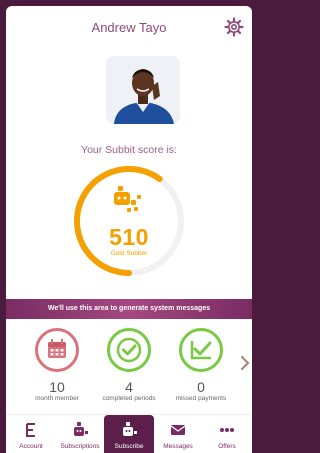  I want to click on score-value: 510, so click(129, 237).